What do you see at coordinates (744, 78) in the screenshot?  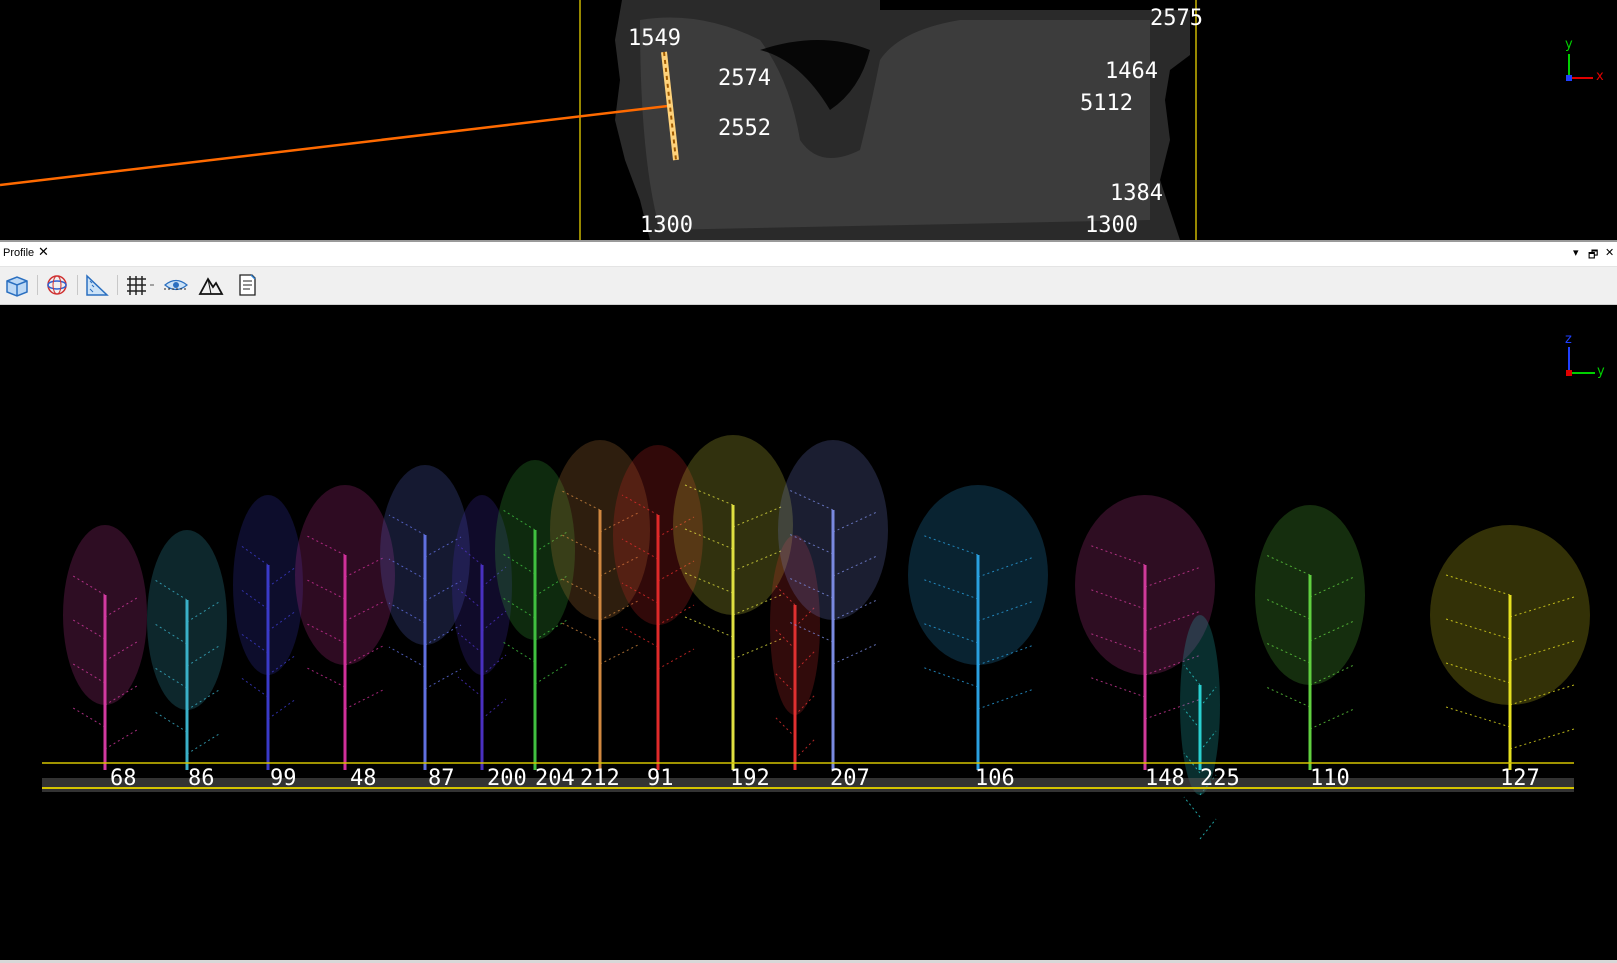 I see `plan-tree-id-label: 2574` at bounding box center [744, 78].